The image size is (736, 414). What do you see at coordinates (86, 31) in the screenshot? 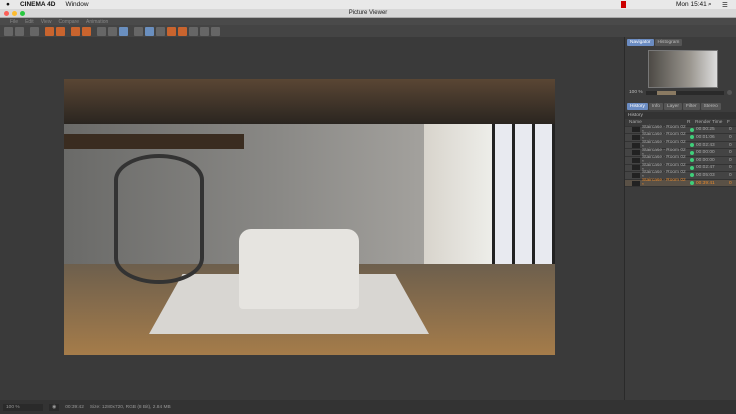
I see `compare-b-icon` at bounding box center [86, 31].